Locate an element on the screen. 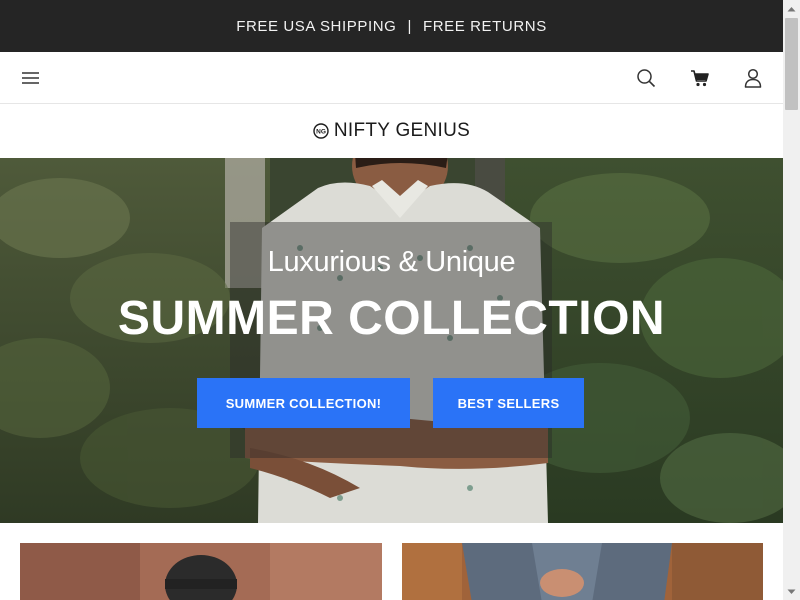 This screenshot has width=800, height=600. scroll-down-arrow-icon is located at coordinates (791, 591).